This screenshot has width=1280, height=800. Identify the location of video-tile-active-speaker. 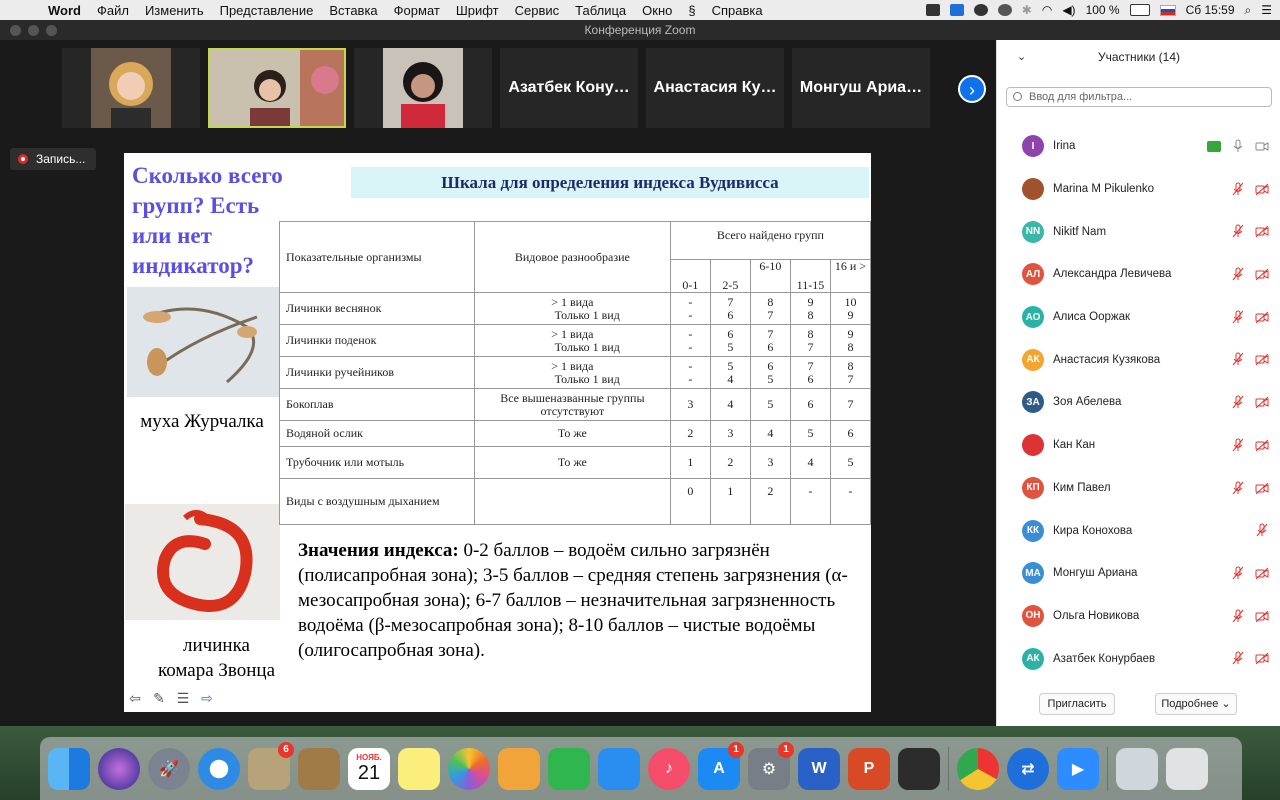
(277, 88).